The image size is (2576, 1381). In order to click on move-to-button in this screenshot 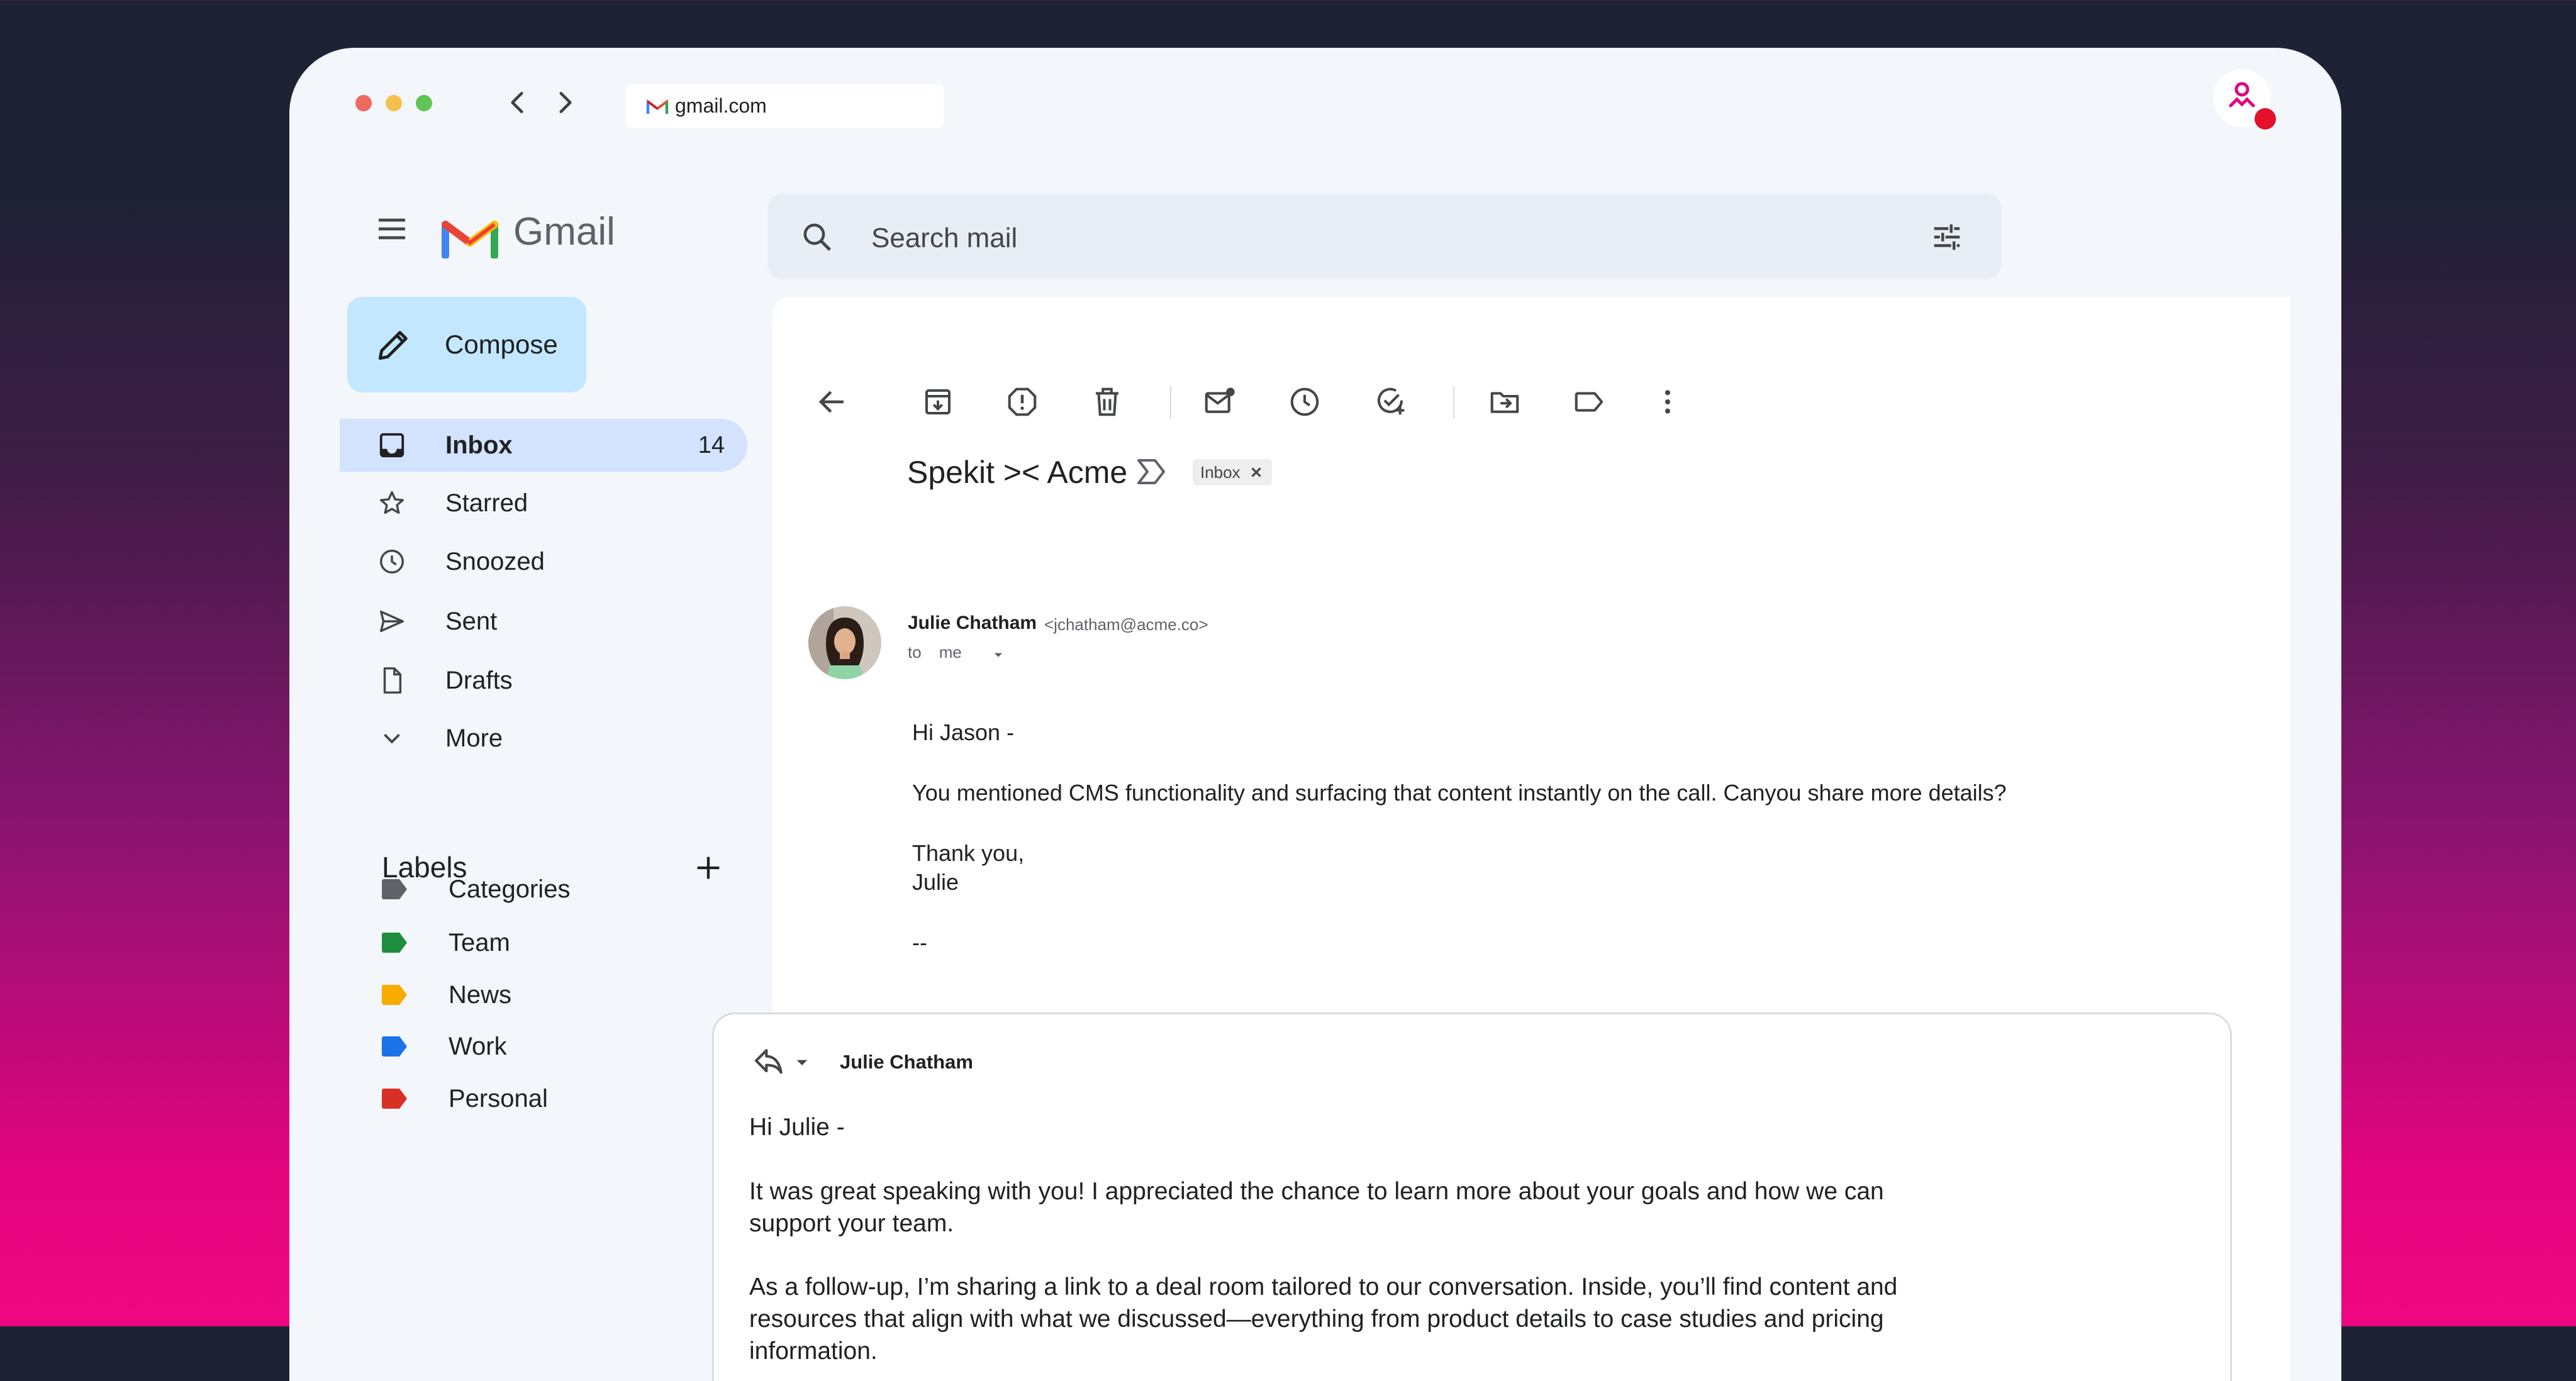, I will do `click(1505, 402)`.